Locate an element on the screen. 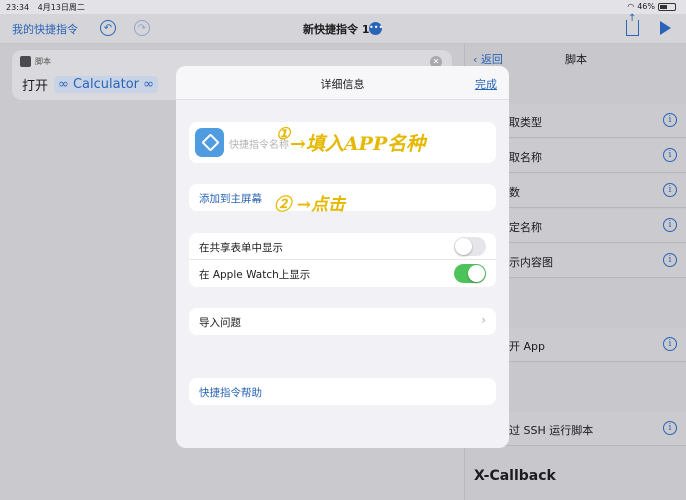 This screenshot has height=500, width=686. section-heading: X-Callback is located at coordinates (515, 476).